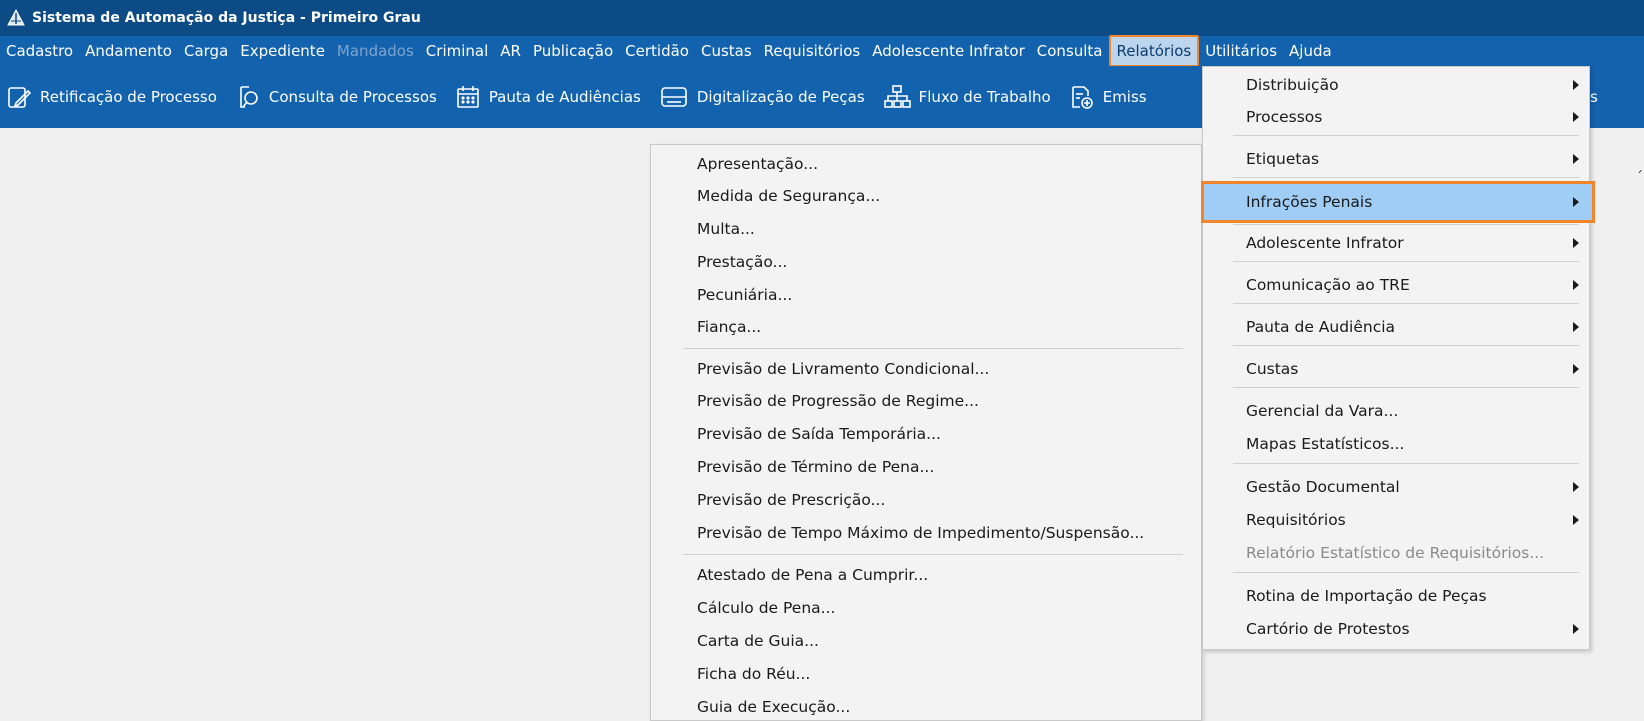  Describe the element at coordinates (249, 97) in the screenshot. I see `search-document-icon` at that location.